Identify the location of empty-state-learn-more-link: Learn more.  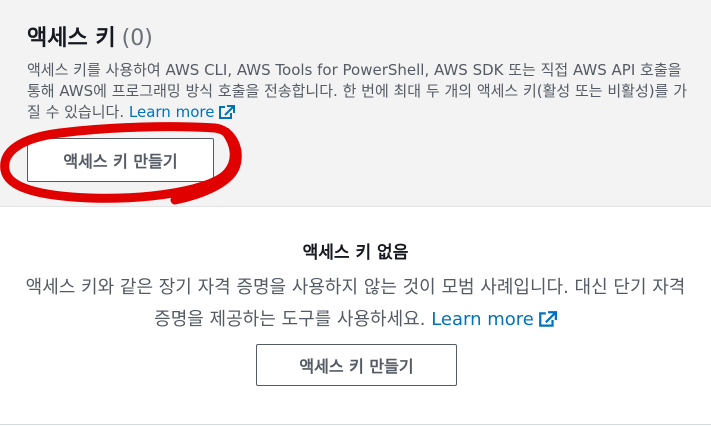
(494, 319).